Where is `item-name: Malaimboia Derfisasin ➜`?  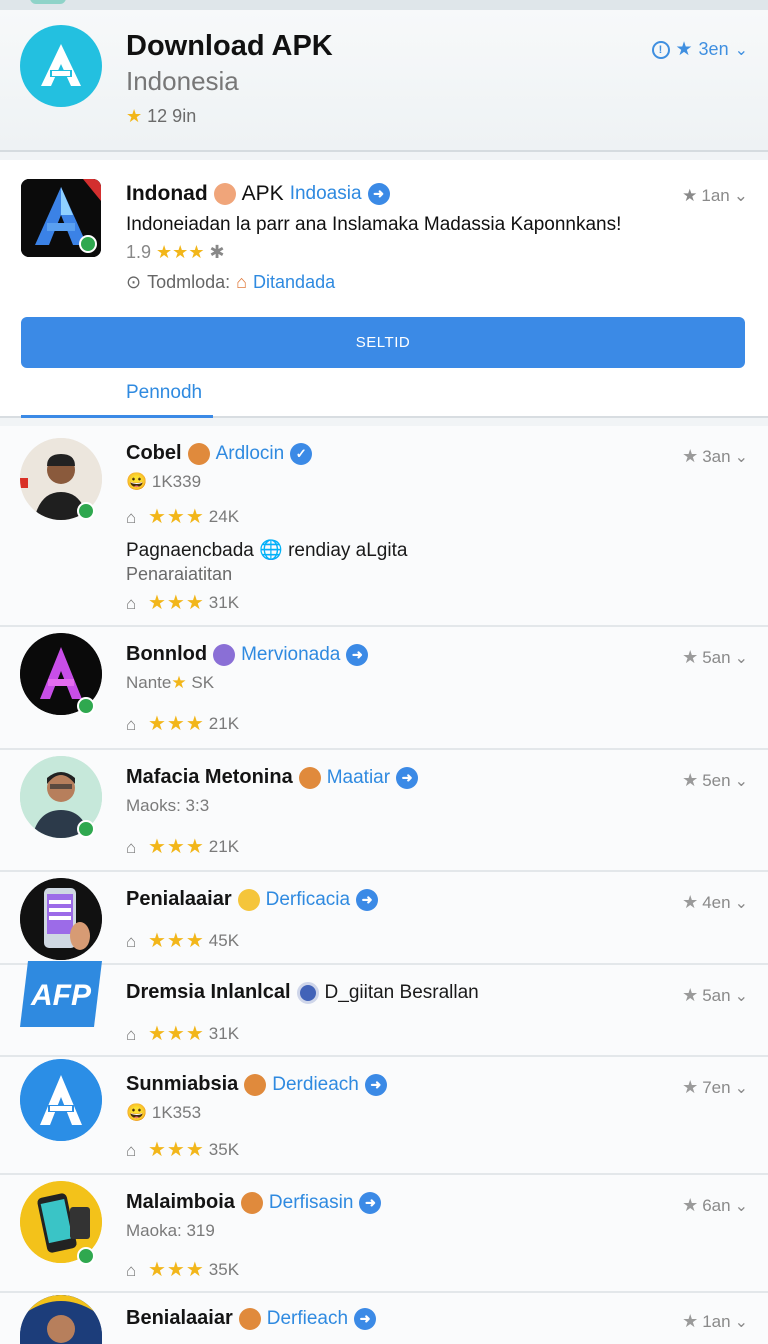
item-name: Malaimboia Derfisasin ➜ is located at coordinates (254, 1202).